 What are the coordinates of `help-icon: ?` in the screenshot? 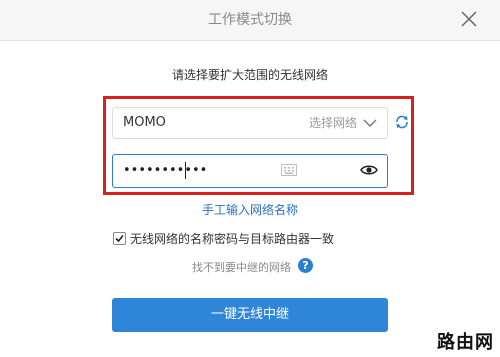 It's located at (305, 265).